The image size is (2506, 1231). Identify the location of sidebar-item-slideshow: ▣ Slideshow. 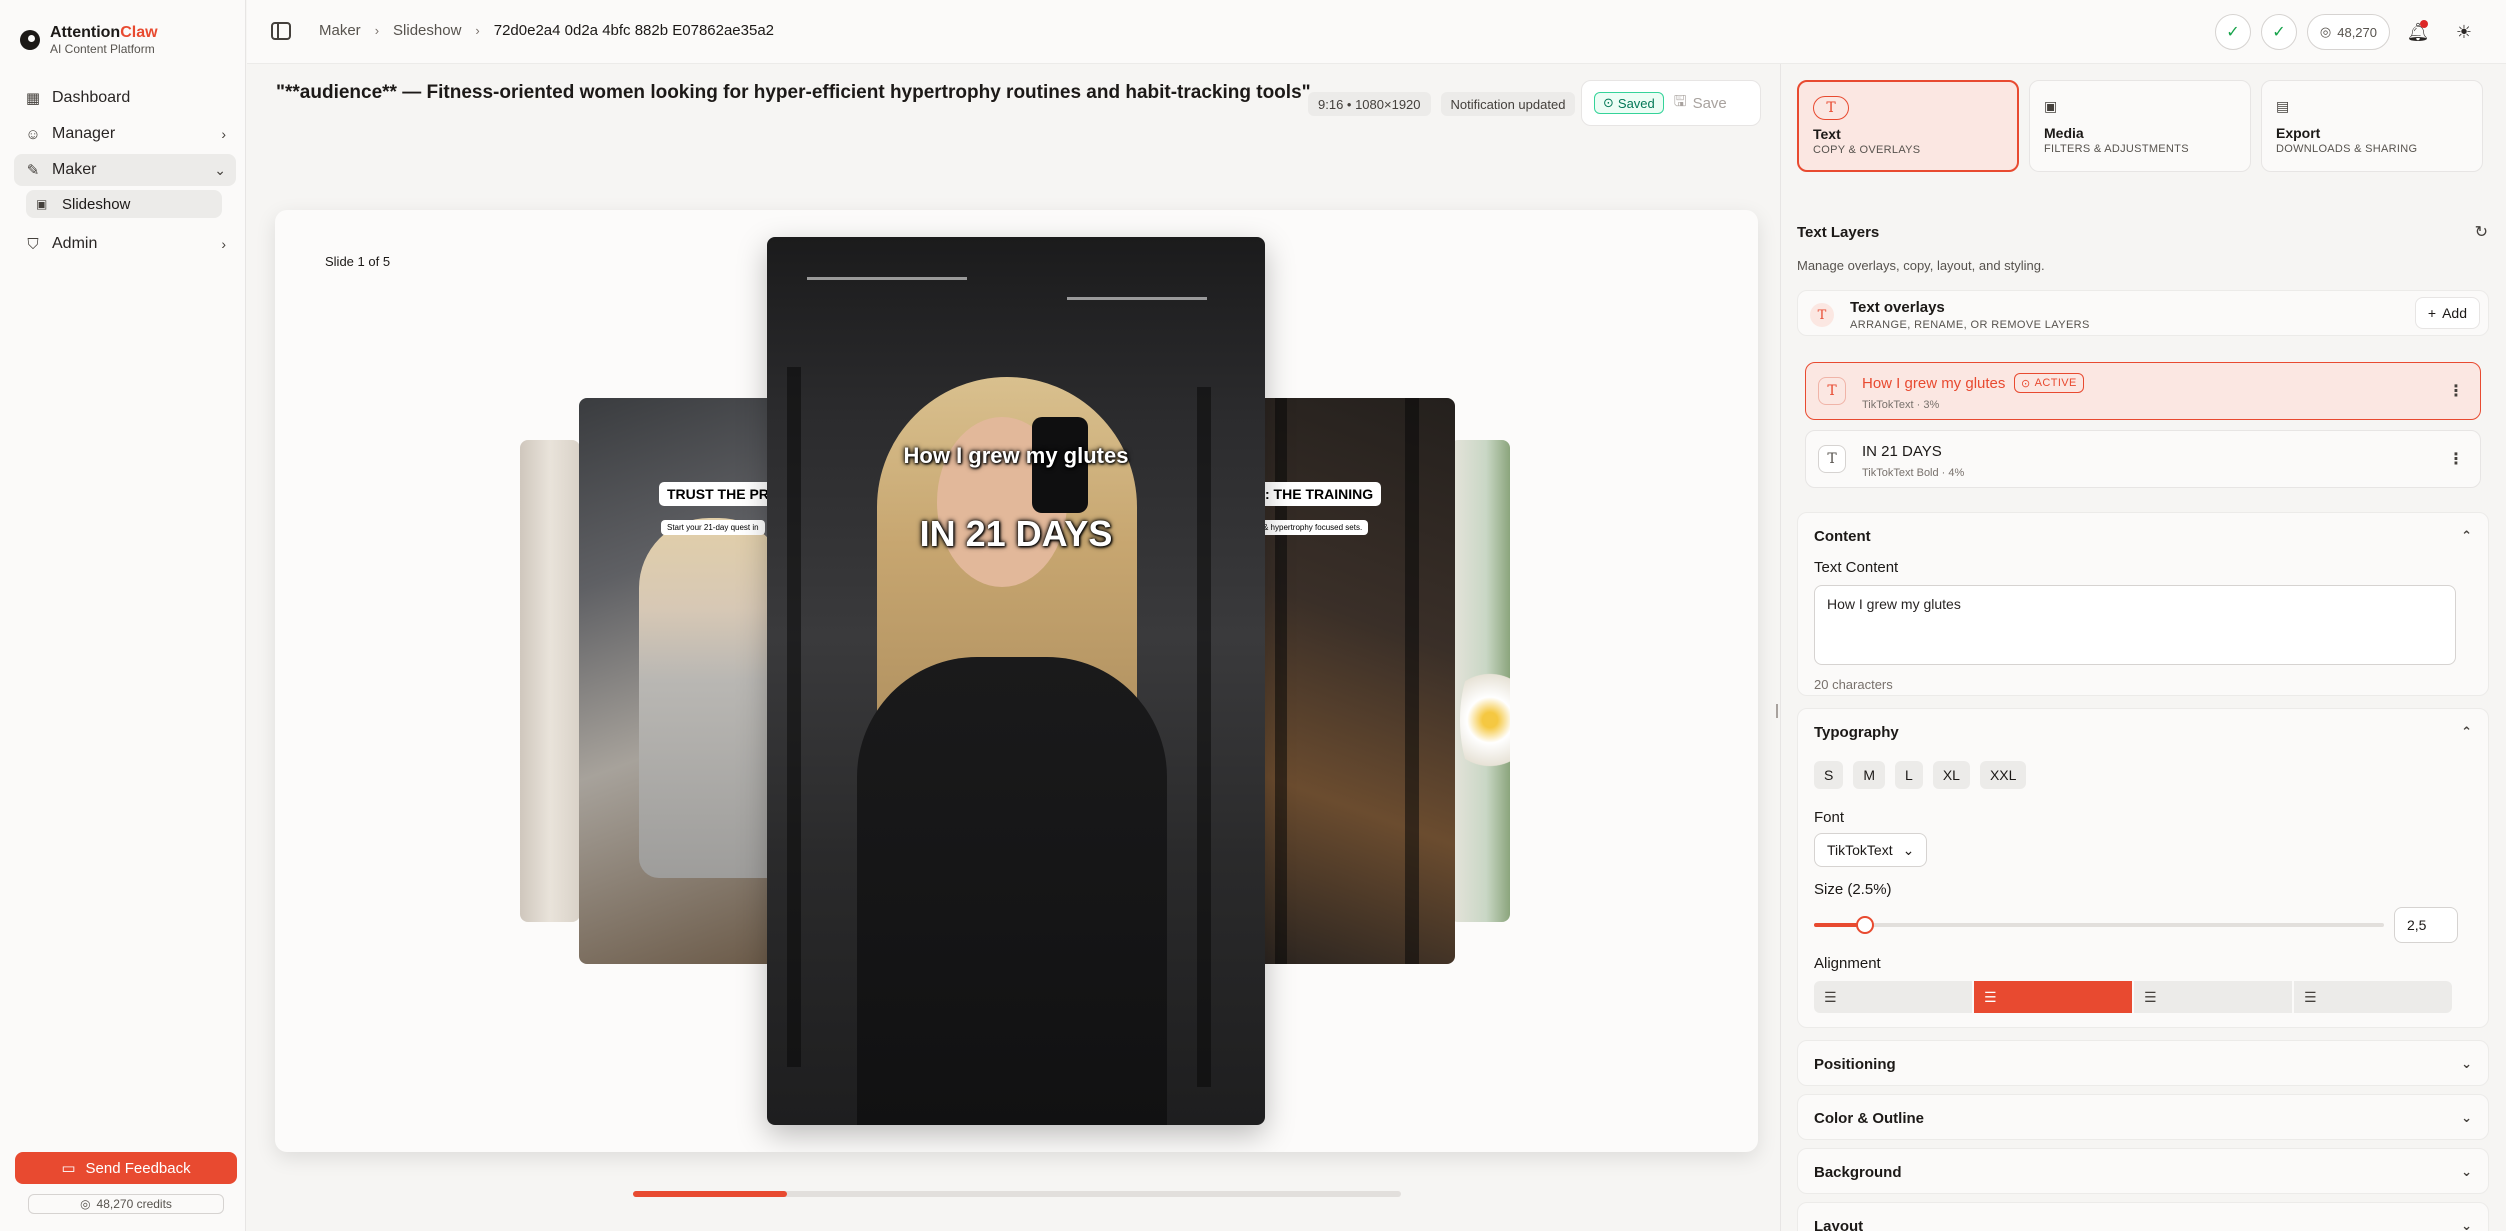
(124, 204).